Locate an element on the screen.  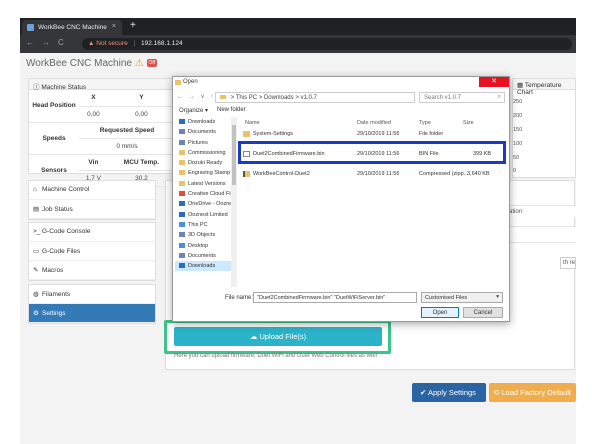
tab-close-icon: × is located at coordinates (114, 26).